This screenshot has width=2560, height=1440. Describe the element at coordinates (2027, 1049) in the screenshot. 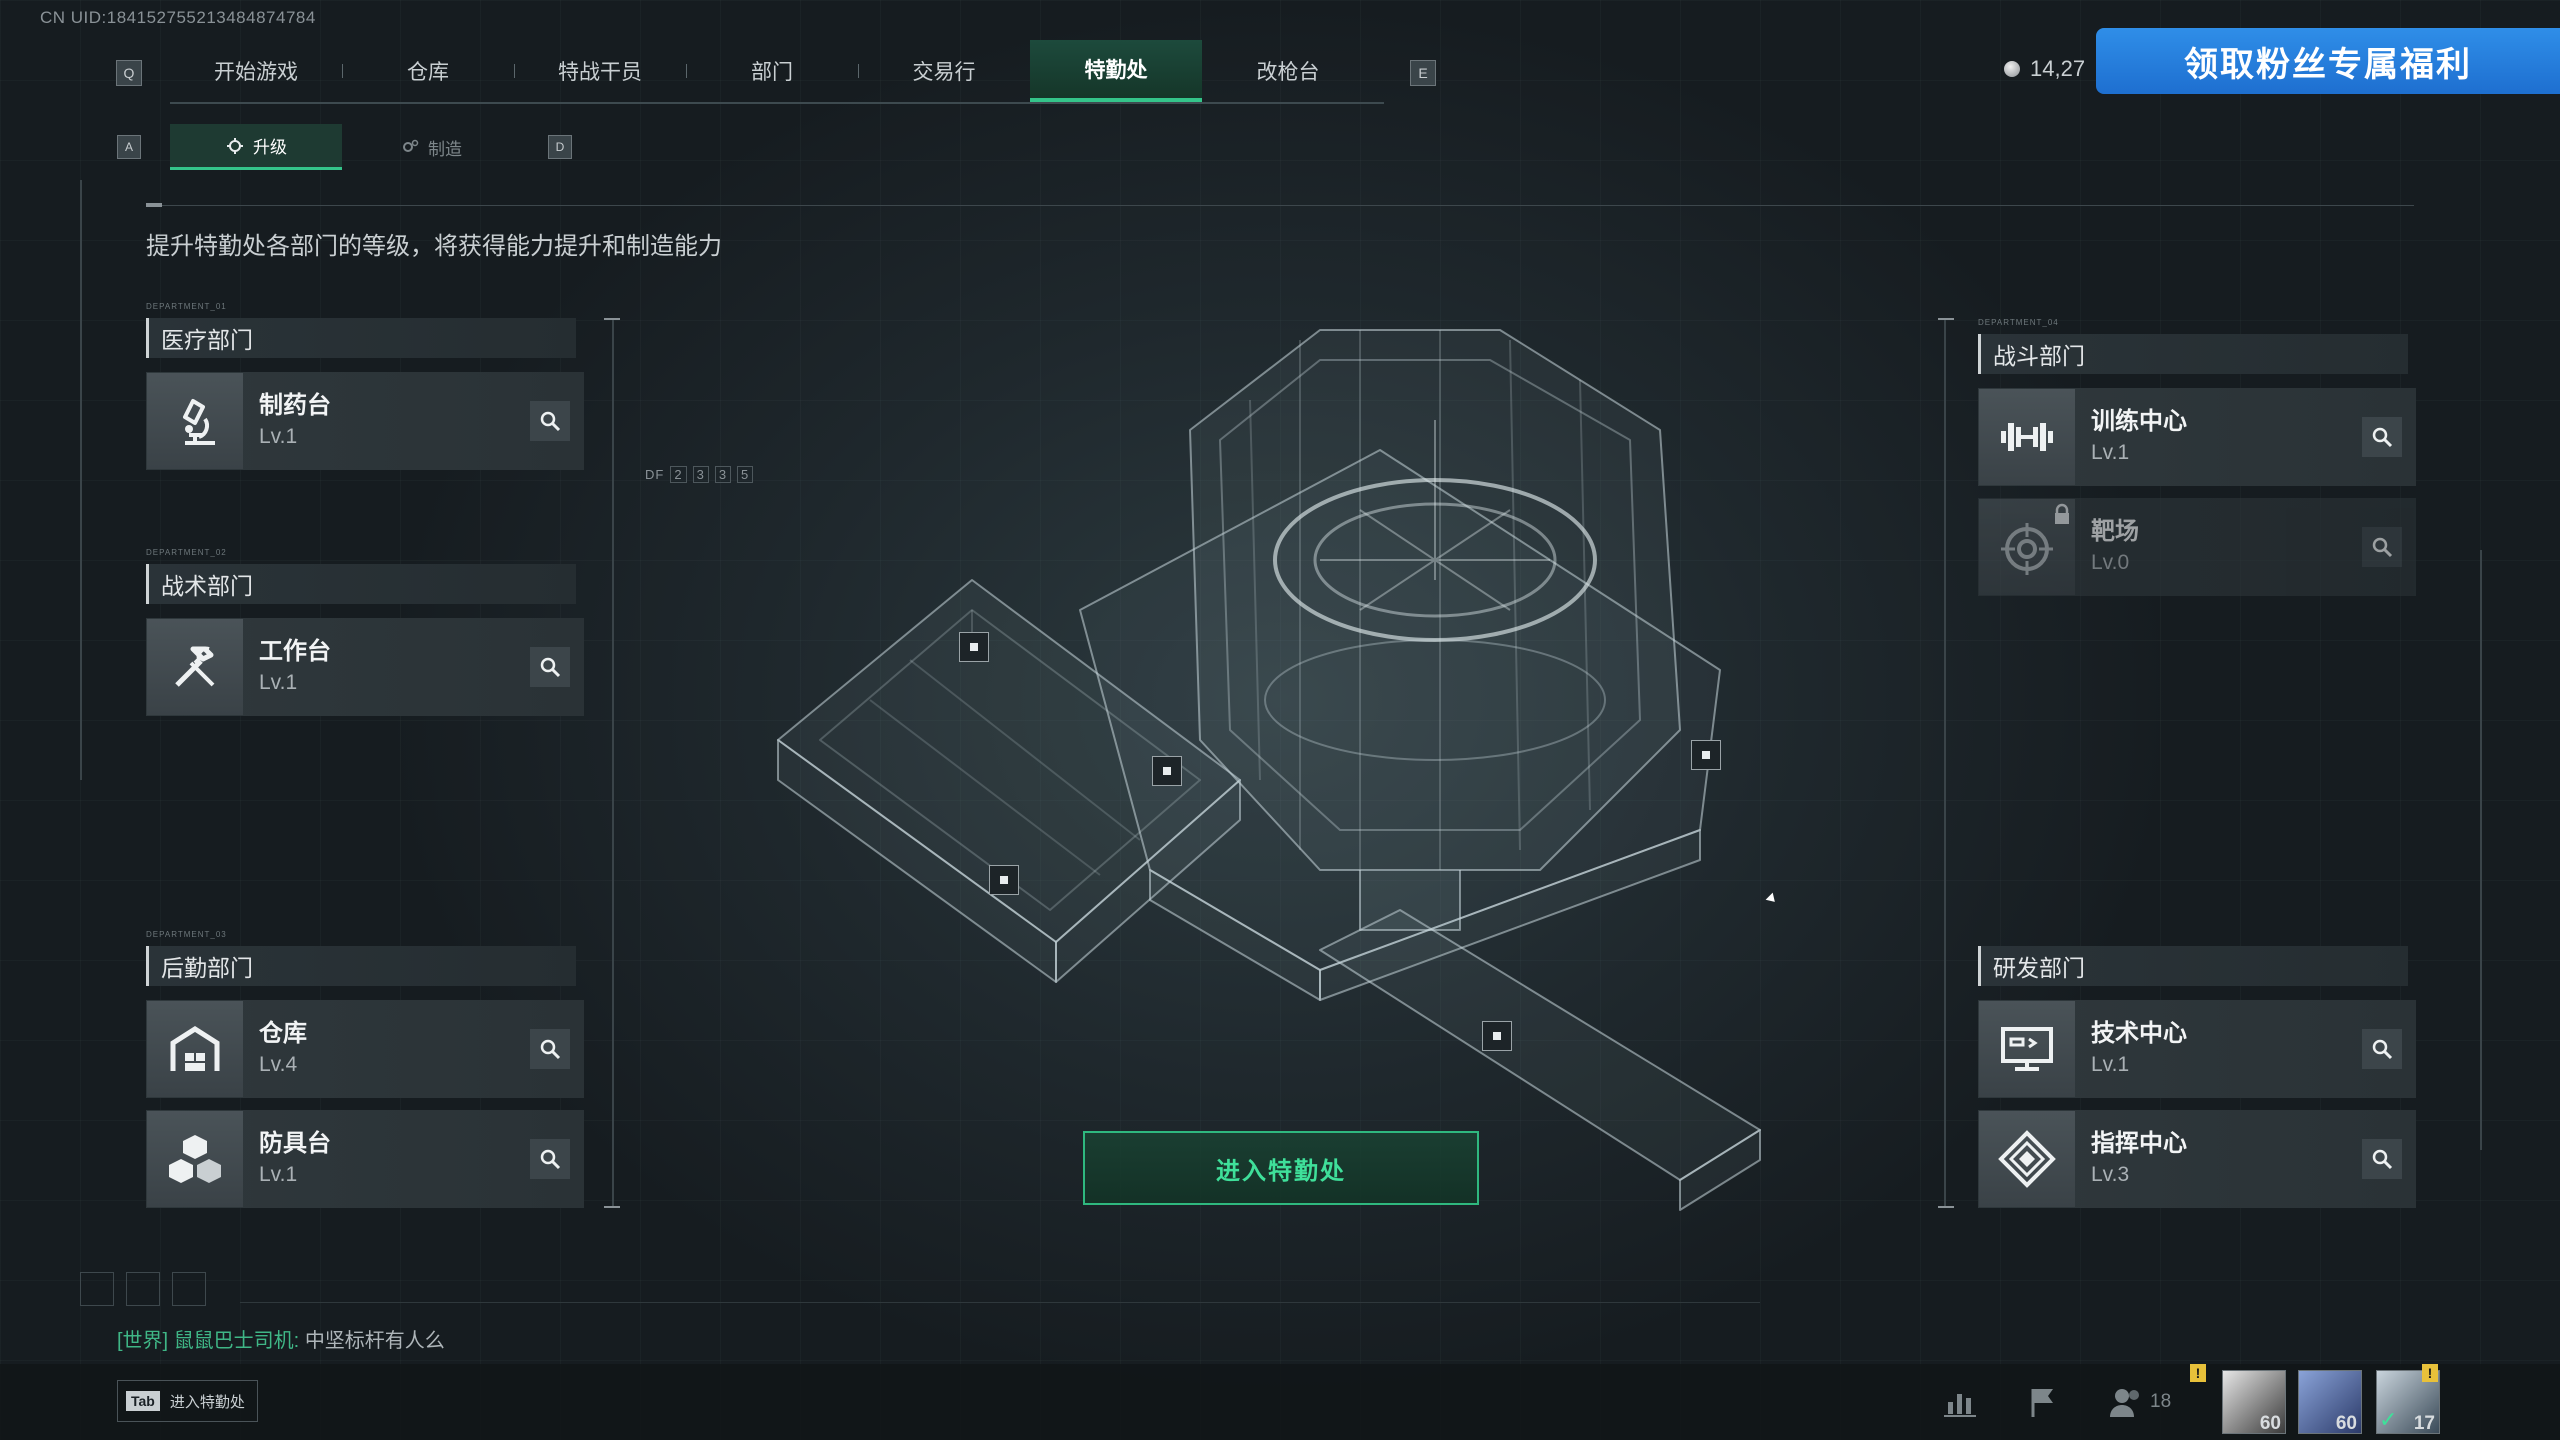

I see `monitor-icon` at that location.